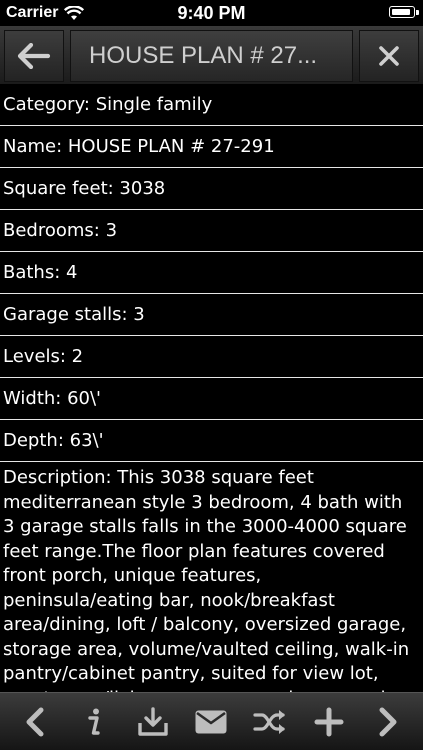 The width and height of the screenshot is (423, 750). I want to click on arrow-left-icon, so click(34, 56).